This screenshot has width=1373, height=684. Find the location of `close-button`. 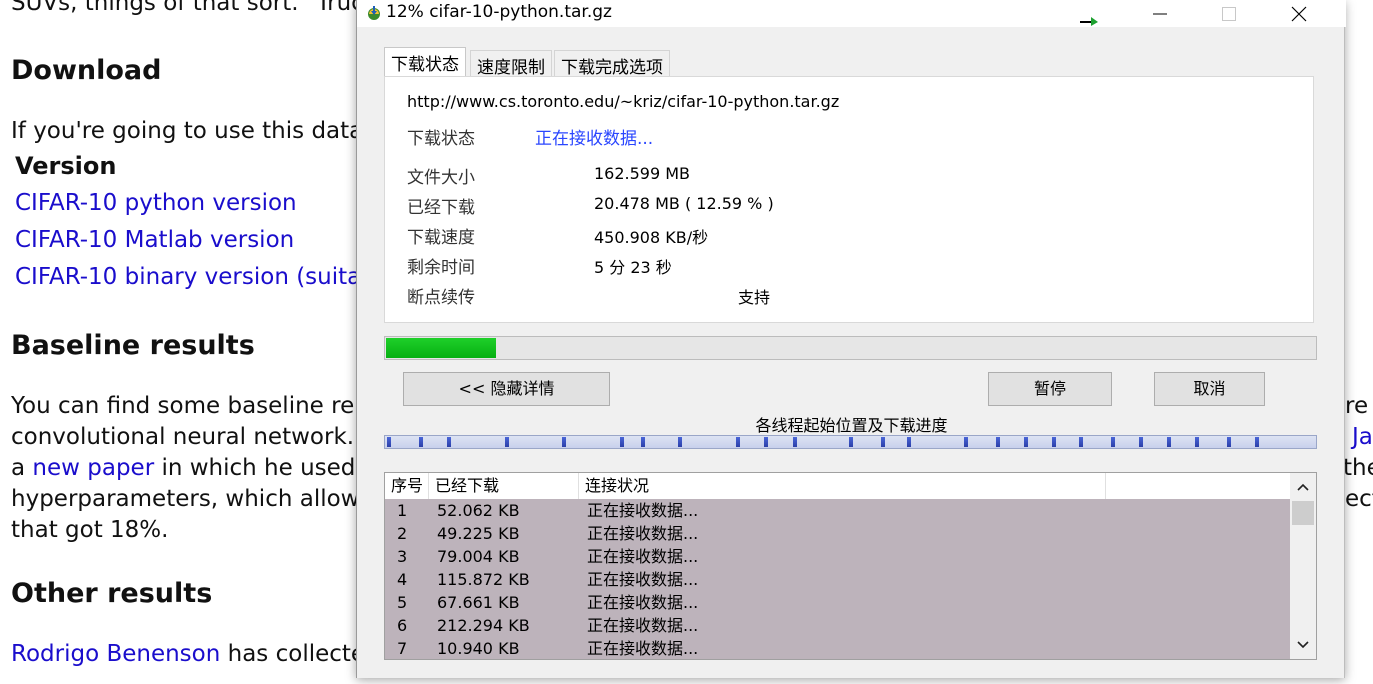

close-button is located at coordinates (1299, 13).